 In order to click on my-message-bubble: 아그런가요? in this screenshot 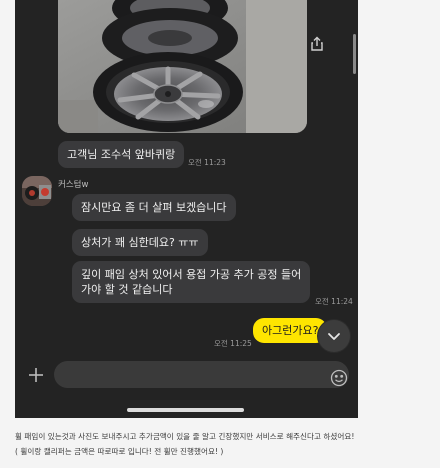, I will do `click(290, 330)`.